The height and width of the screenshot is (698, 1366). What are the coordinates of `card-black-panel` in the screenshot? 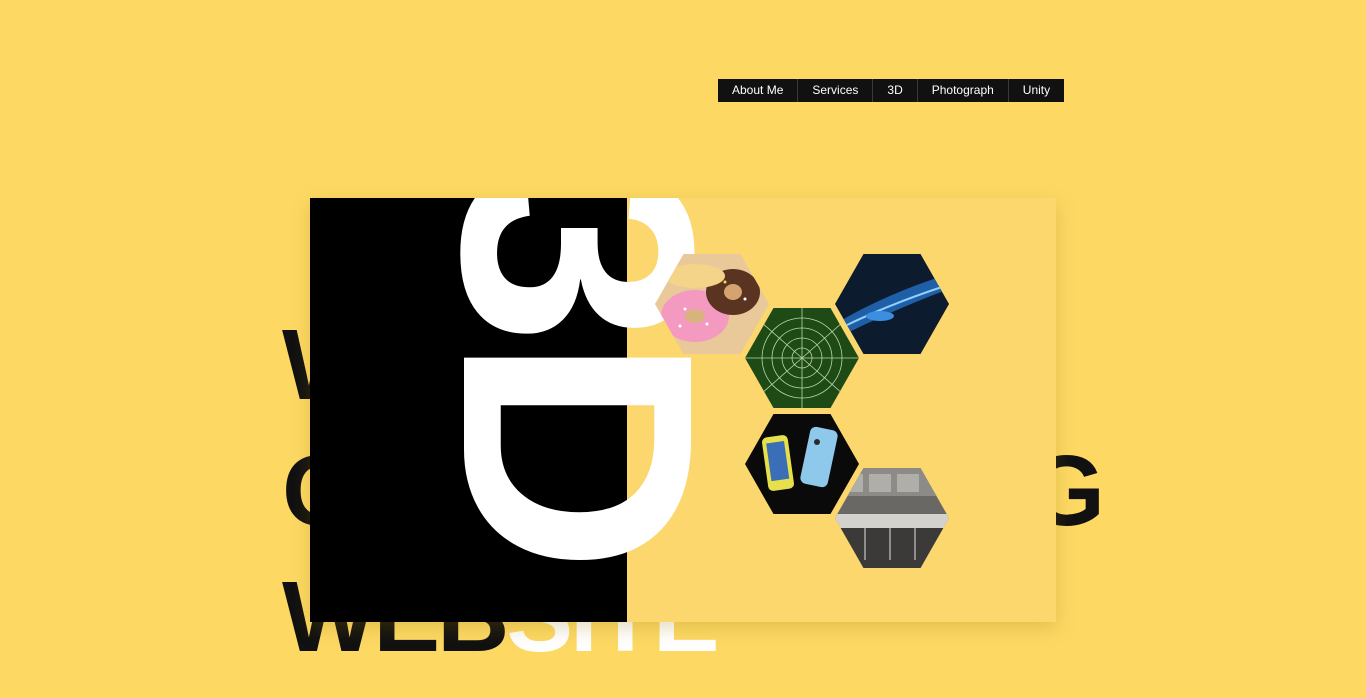 It's located at (468, 410).